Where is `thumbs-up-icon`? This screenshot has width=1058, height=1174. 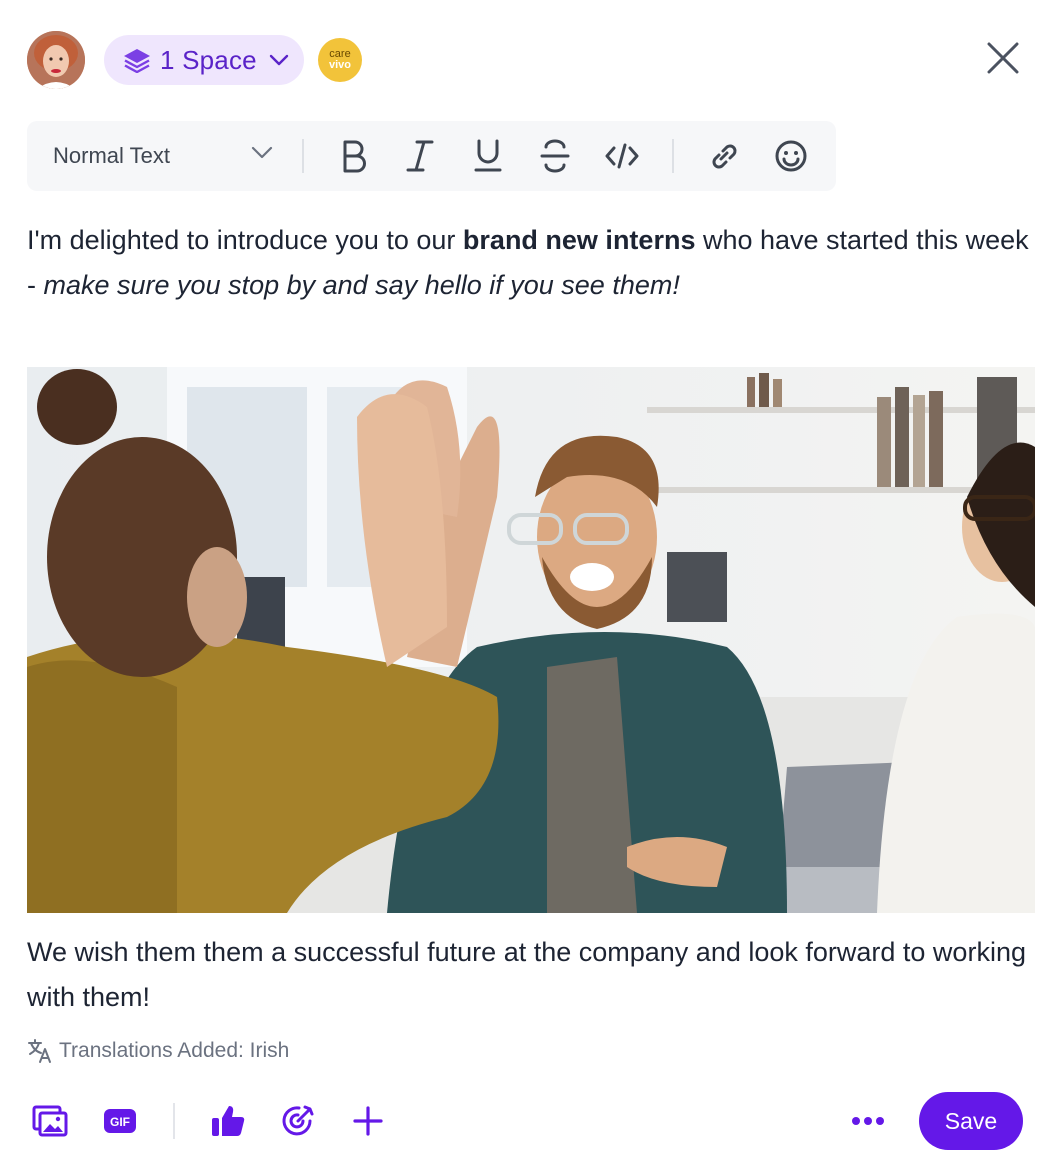 thumbs-up-icon is located at coordinates (228, 1121).